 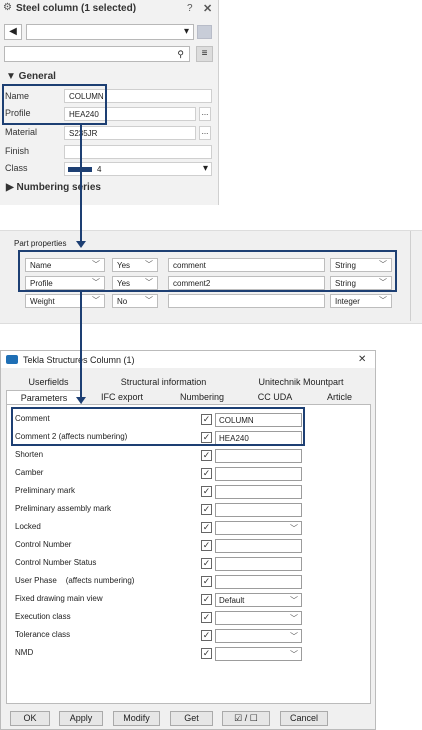 What do you see at coordinates (30, 718) in the screenshot?
I see `ok-button: OK` at bounding box center [30, 718].